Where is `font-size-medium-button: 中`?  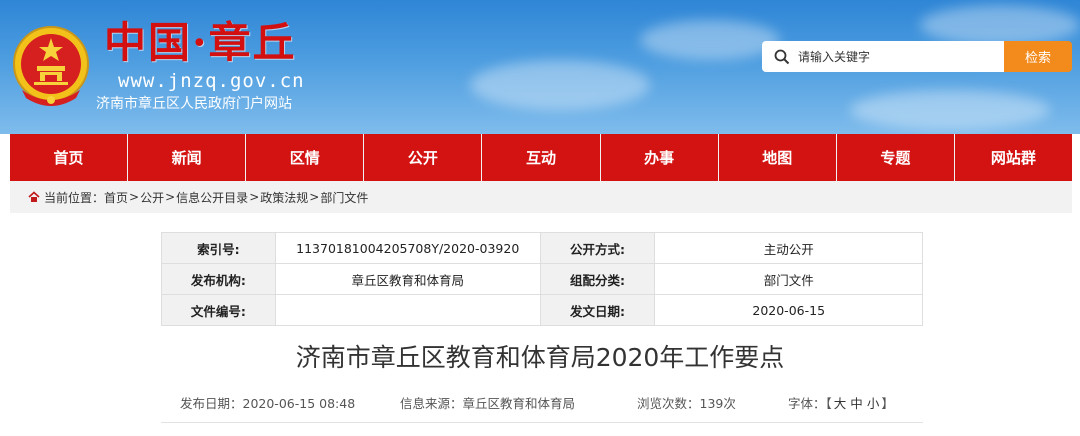 font-size-medium-button: 中 is located at coordinates (856, 403).